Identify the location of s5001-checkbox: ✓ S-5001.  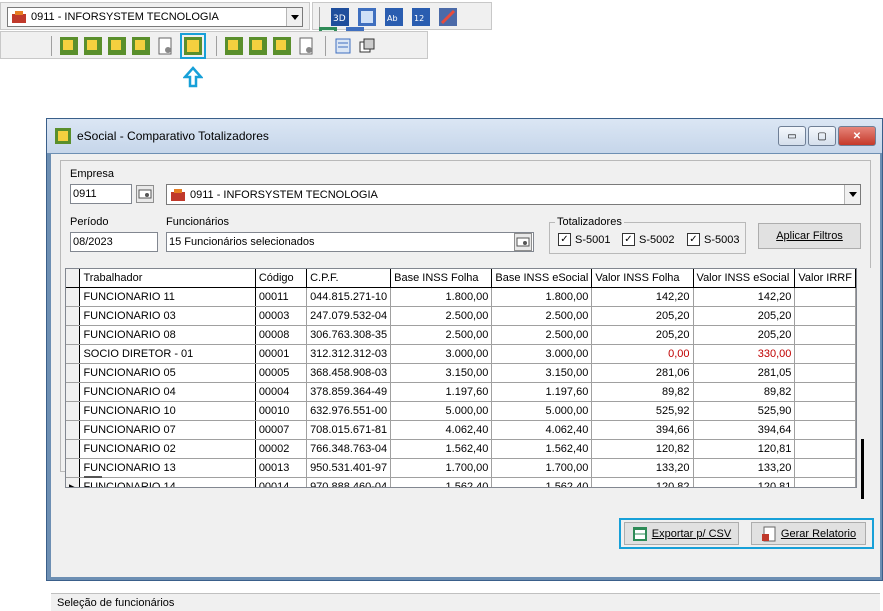
(584, 239).